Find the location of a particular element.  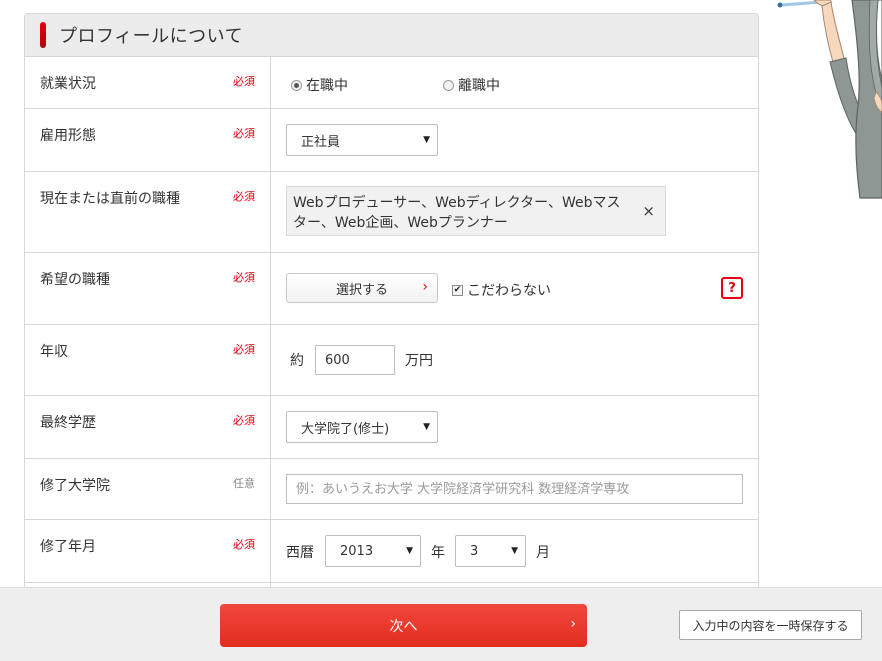

income-input is located at coordinates (355, 360).